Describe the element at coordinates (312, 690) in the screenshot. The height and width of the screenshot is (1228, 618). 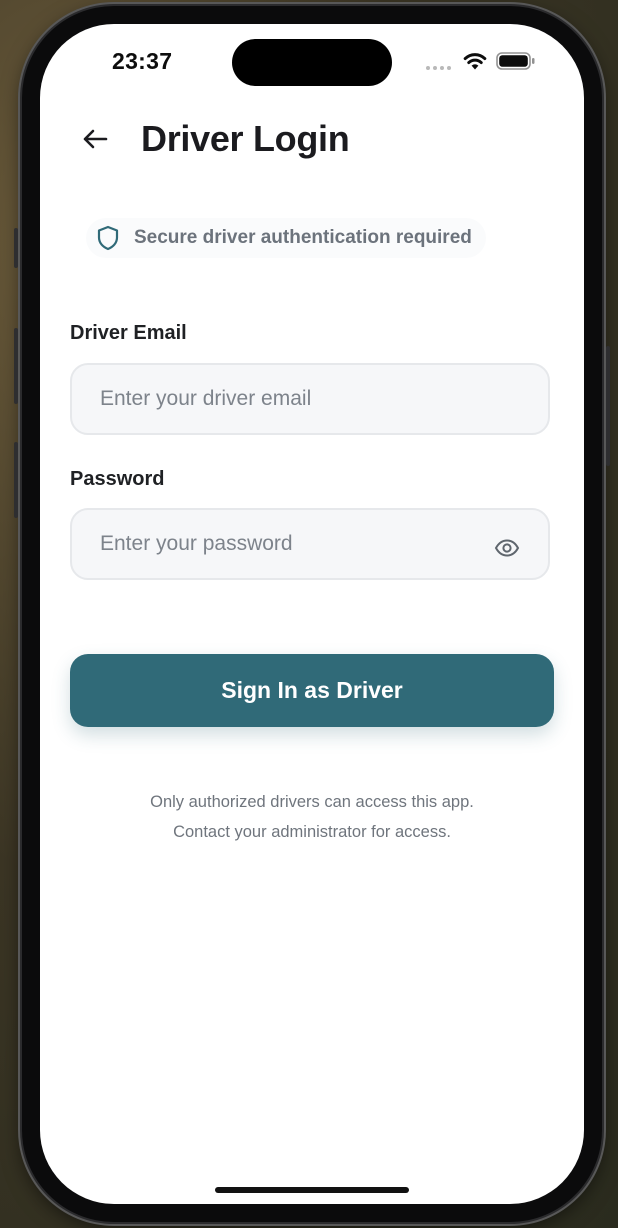
I see `sign-in-button: Sign In as Driver` at that location.